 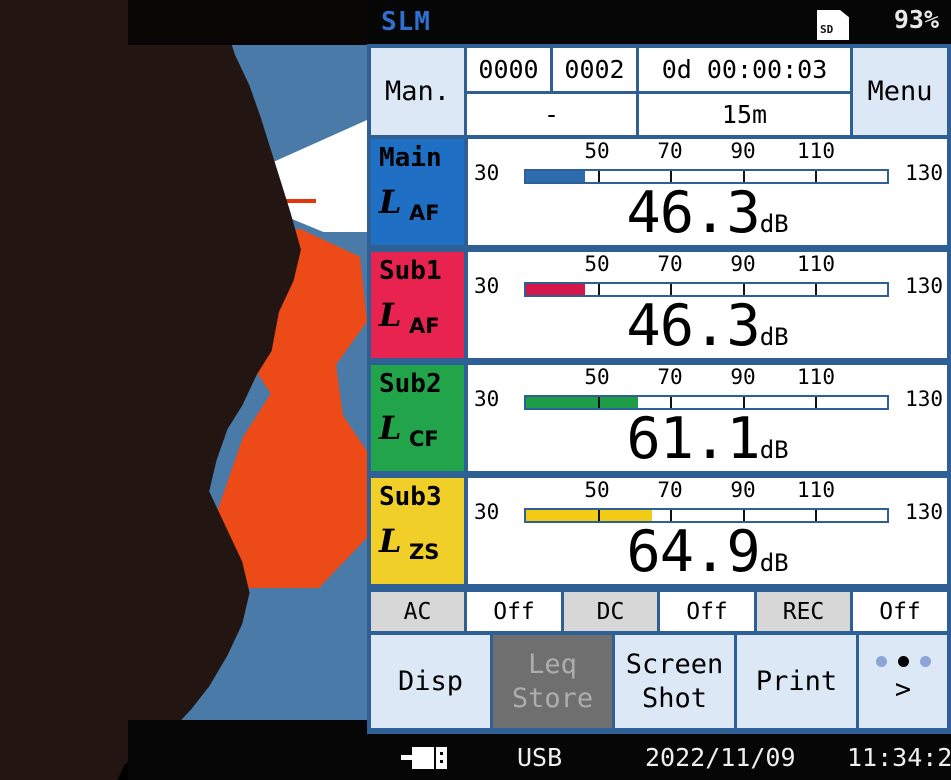 What do you see at coordinates (247, 750) in the screenshot?
I see `photo-bottom-shadow` at bounding box center [247, 750].